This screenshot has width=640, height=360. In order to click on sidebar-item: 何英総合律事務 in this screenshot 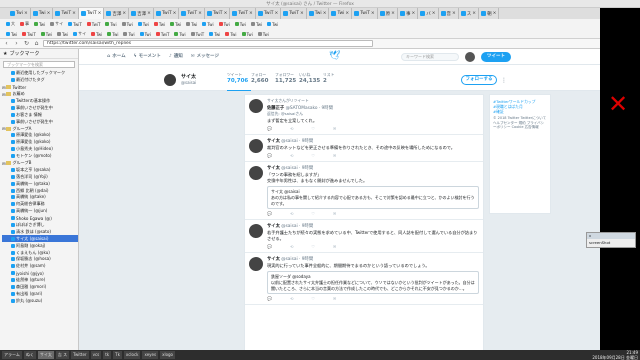, I will do `click(40, 204)`.